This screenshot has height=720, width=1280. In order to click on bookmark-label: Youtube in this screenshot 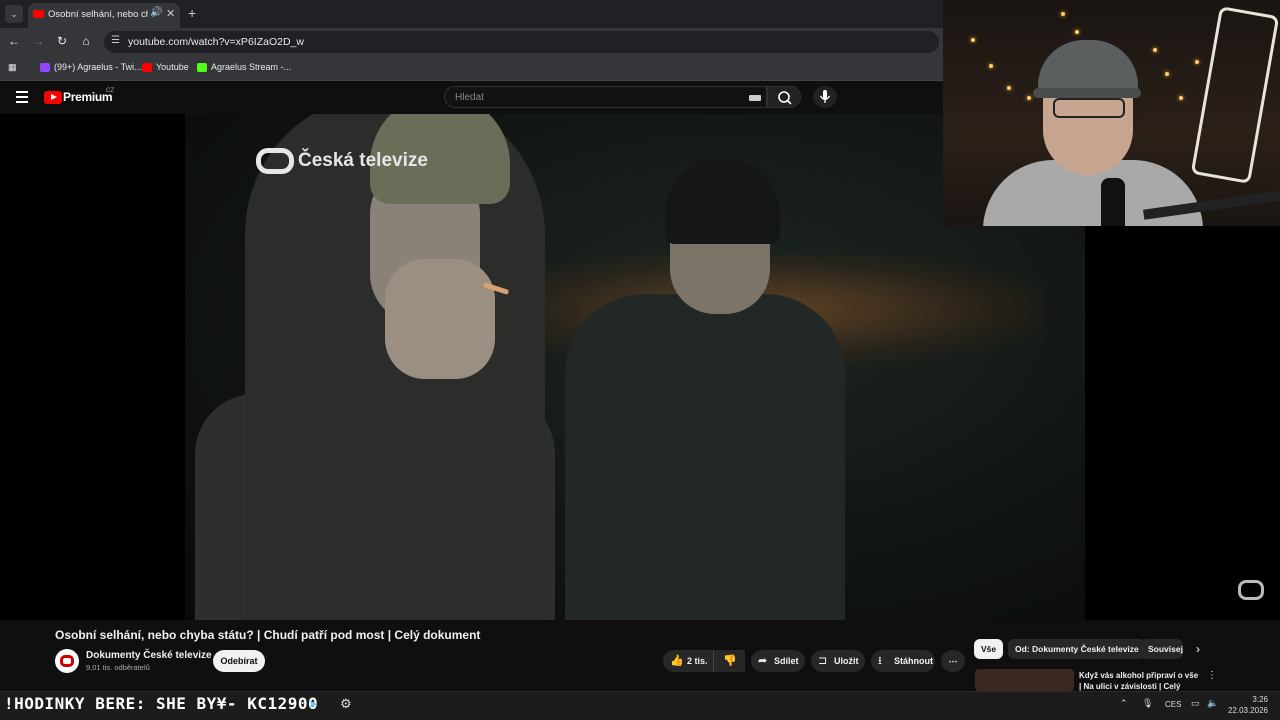, I will do `click(172, 67)`.